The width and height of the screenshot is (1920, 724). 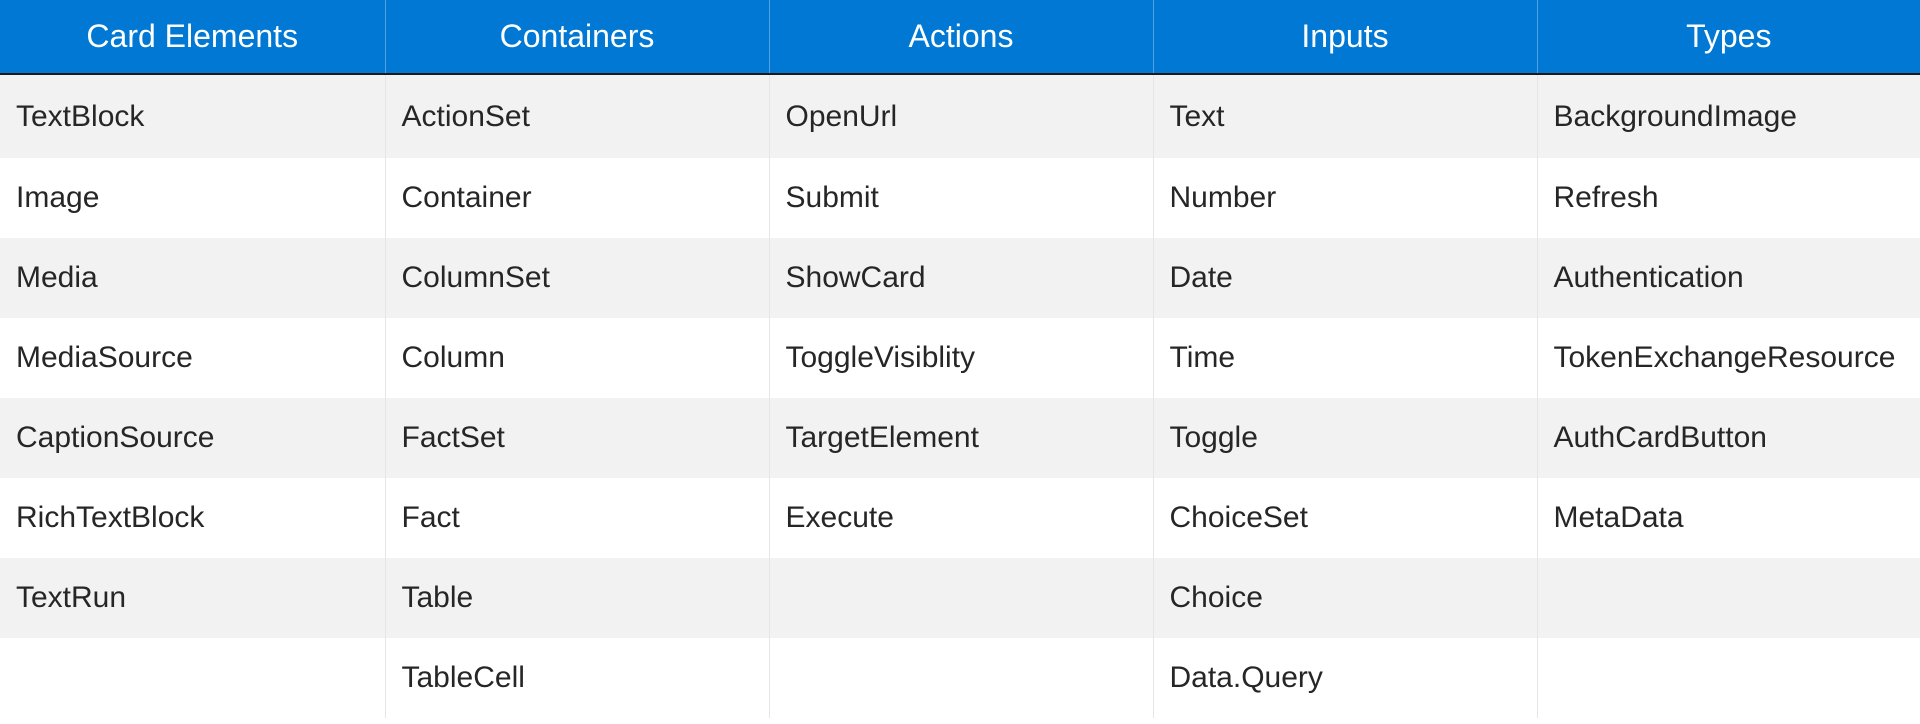 What do you see at coordinates (1728, 438) in the screenshot?
I see `table-cell: AuthCardButton` at bounding box center [1728, 438].